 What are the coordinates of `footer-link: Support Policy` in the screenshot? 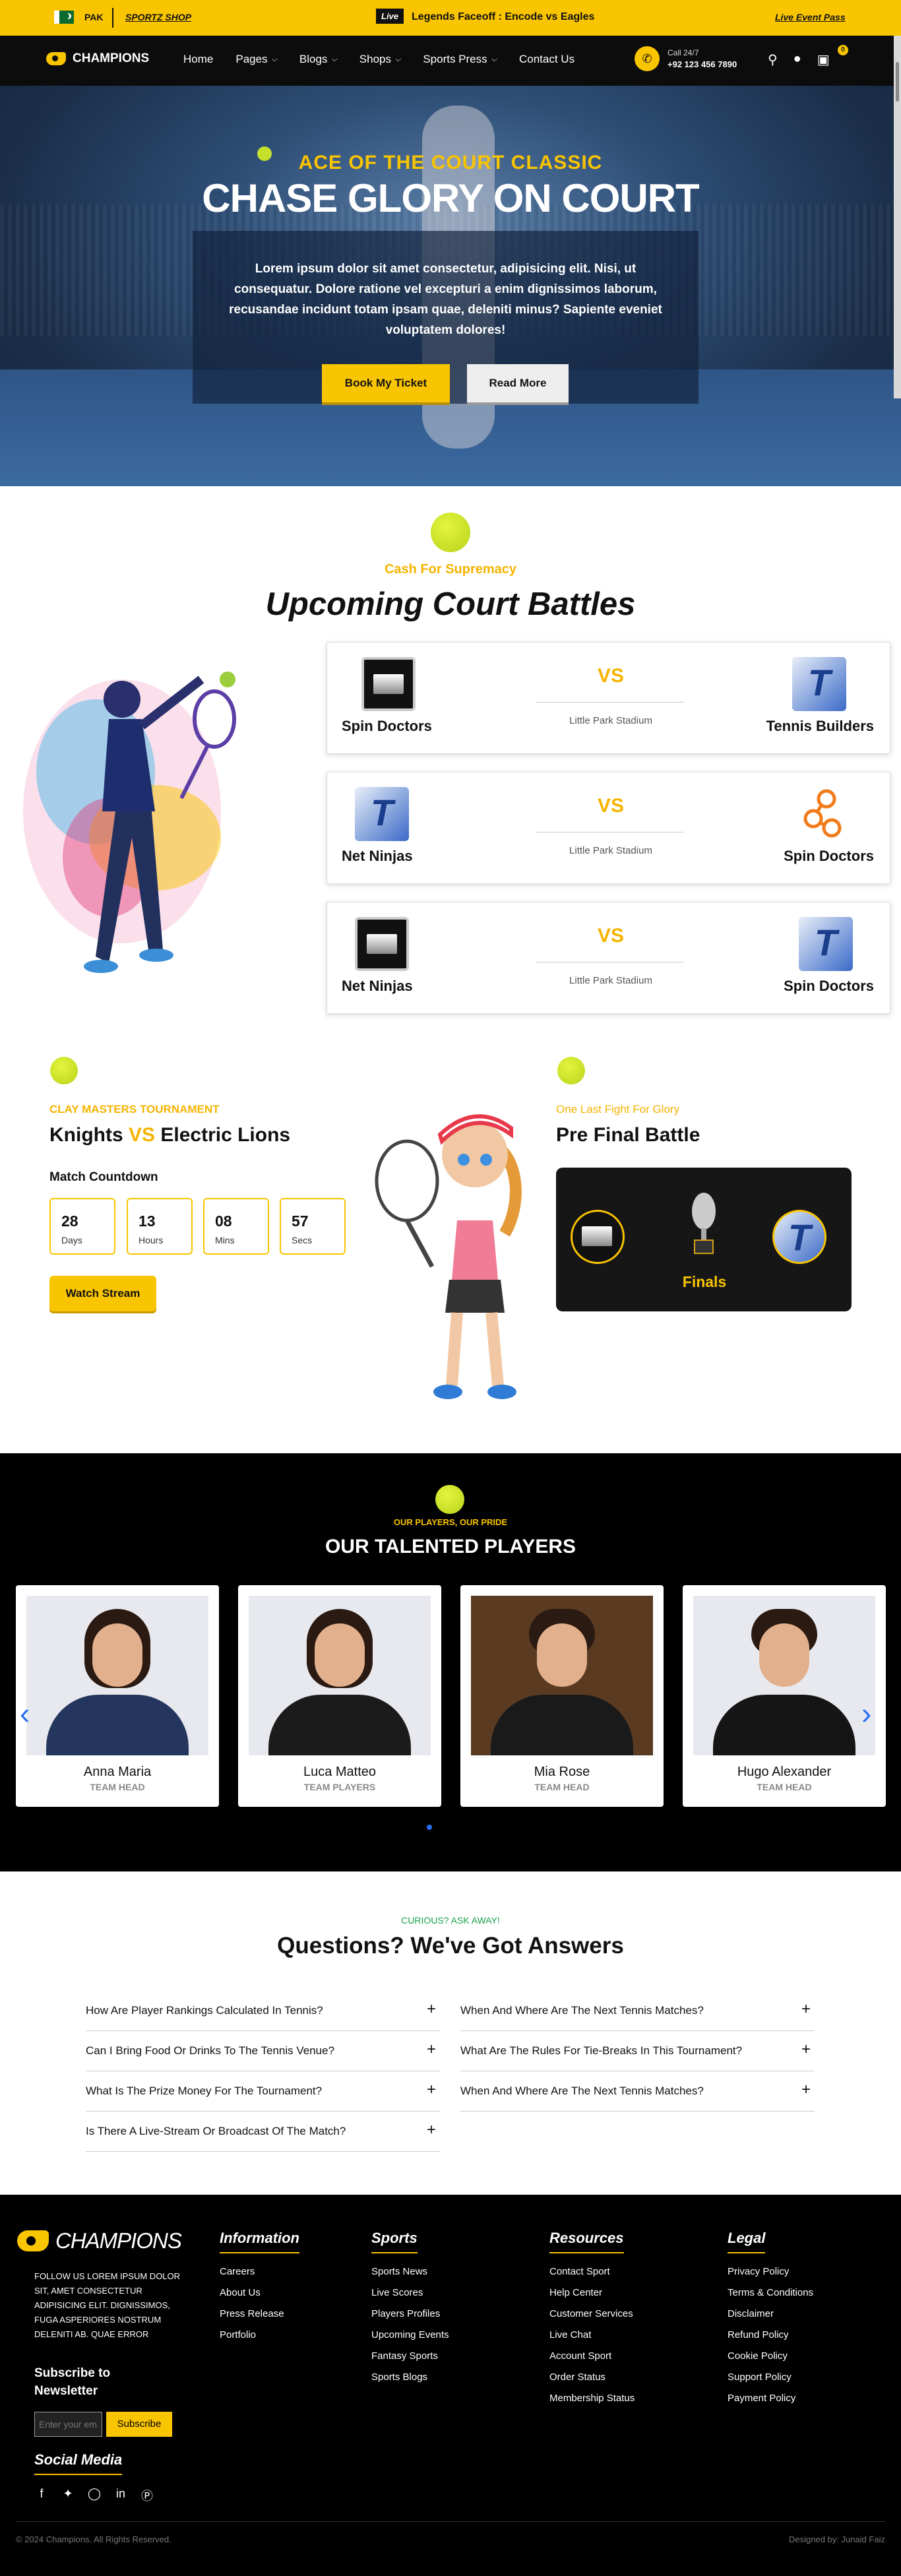 It's located at (771, 2378).